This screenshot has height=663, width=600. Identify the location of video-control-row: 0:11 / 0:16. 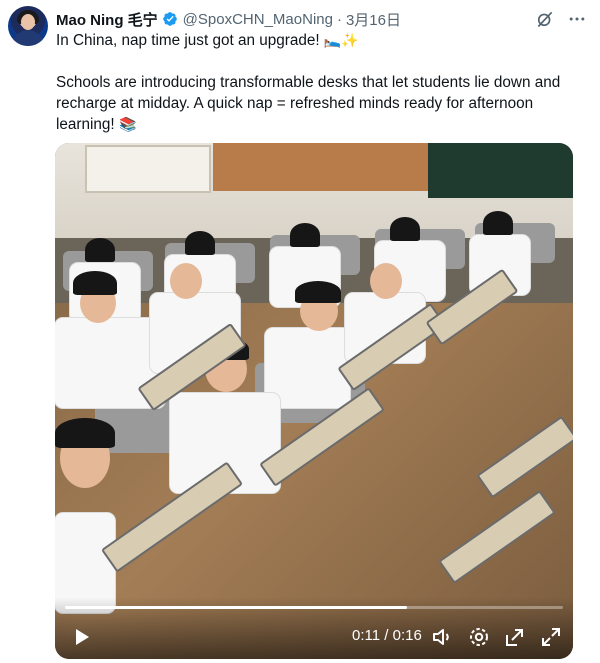
(314, 637).